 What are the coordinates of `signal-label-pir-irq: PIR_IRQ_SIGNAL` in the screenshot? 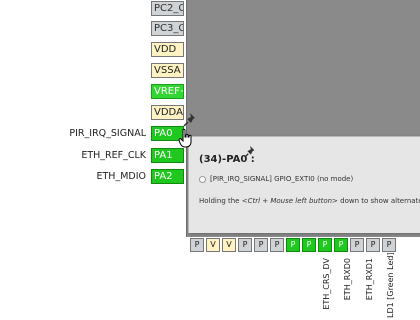 It's located at (107, 133).